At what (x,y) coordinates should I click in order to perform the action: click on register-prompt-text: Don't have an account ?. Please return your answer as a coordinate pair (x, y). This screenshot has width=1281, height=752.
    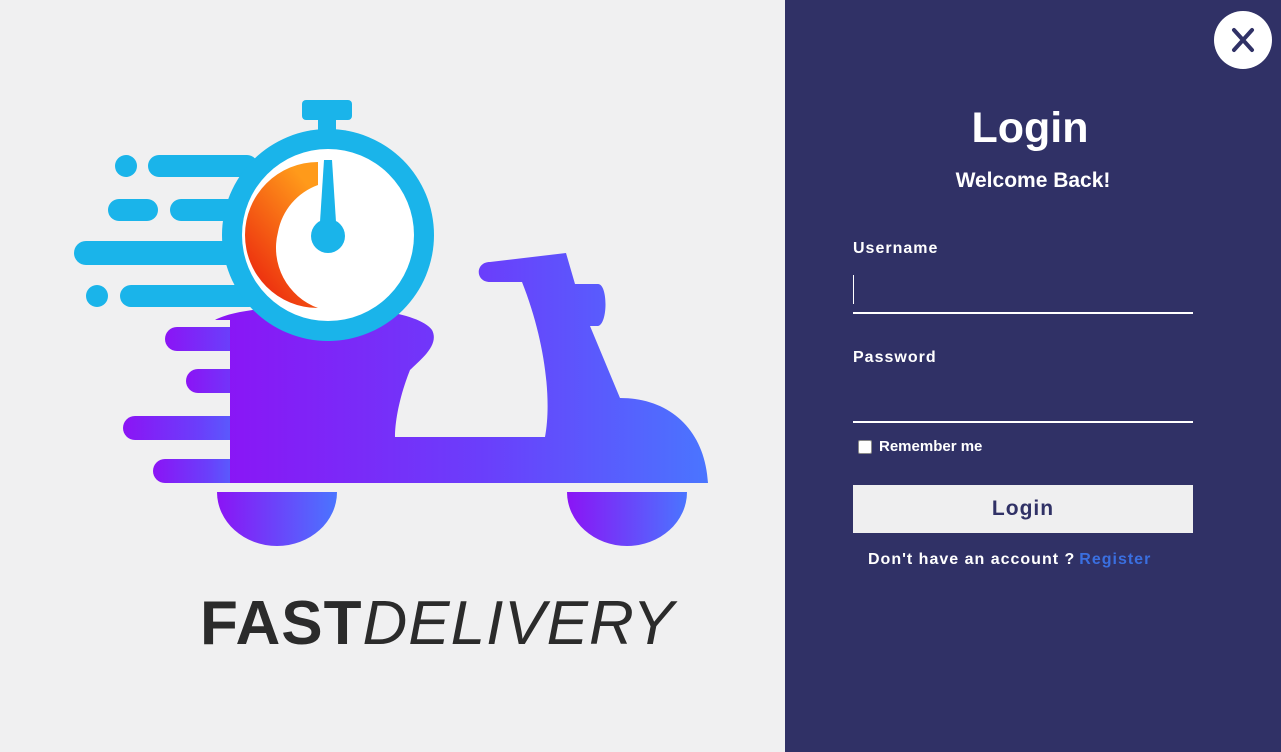
    Looking at the image, I should click on (972, 559).